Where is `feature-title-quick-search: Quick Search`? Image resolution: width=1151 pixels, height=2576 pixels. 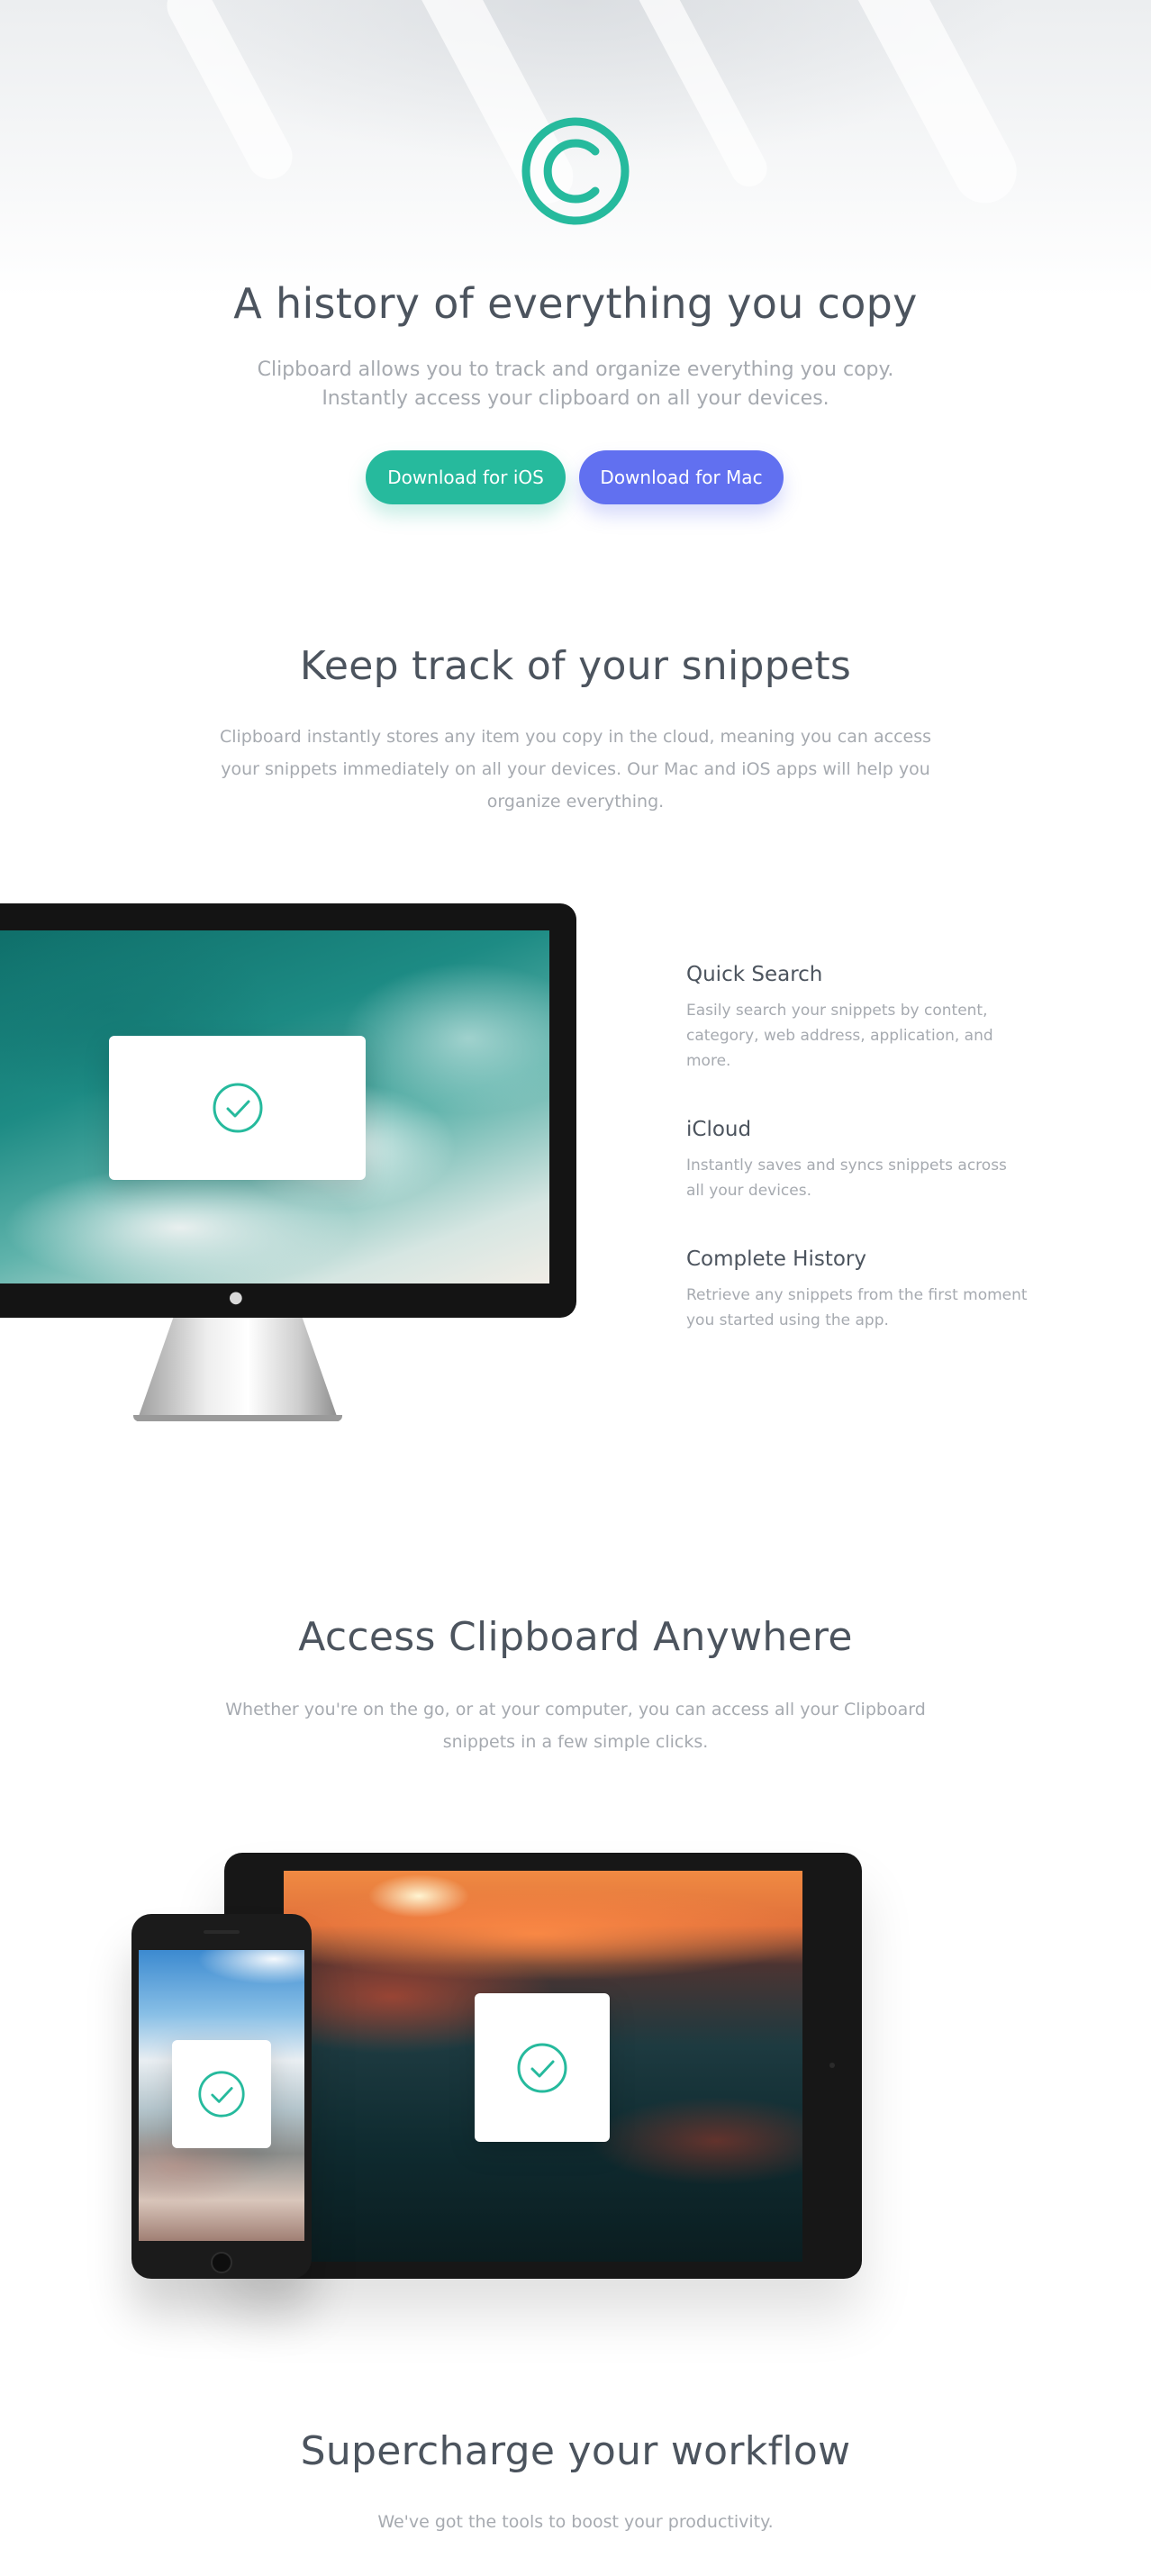 feature-title-quick-search: Quick Search is located at coordinates (754, 974).